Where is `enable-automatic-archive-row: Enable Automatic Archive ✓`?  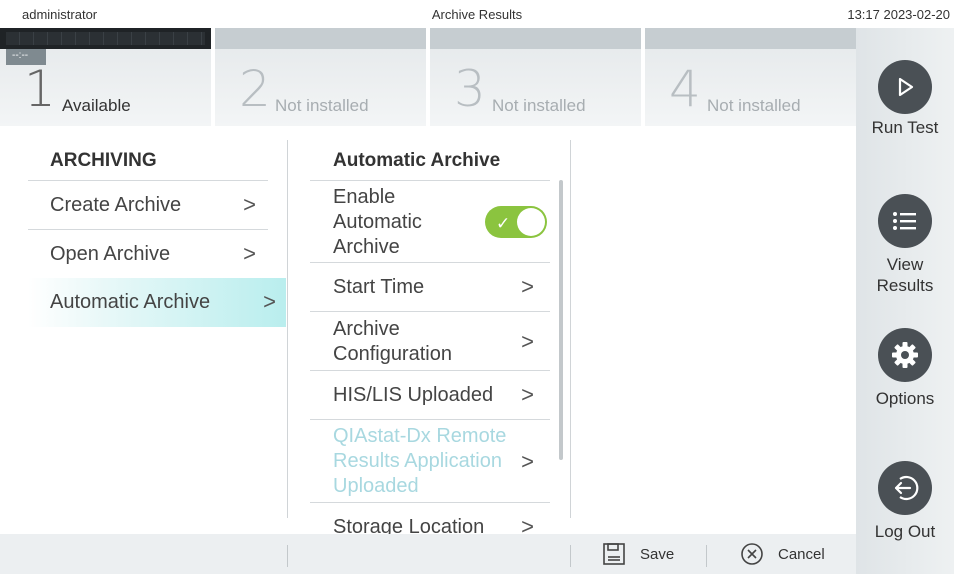
enable-automatic-archive-row: Enable Automatic Archive ✓ is located at coordinates (430, 221).